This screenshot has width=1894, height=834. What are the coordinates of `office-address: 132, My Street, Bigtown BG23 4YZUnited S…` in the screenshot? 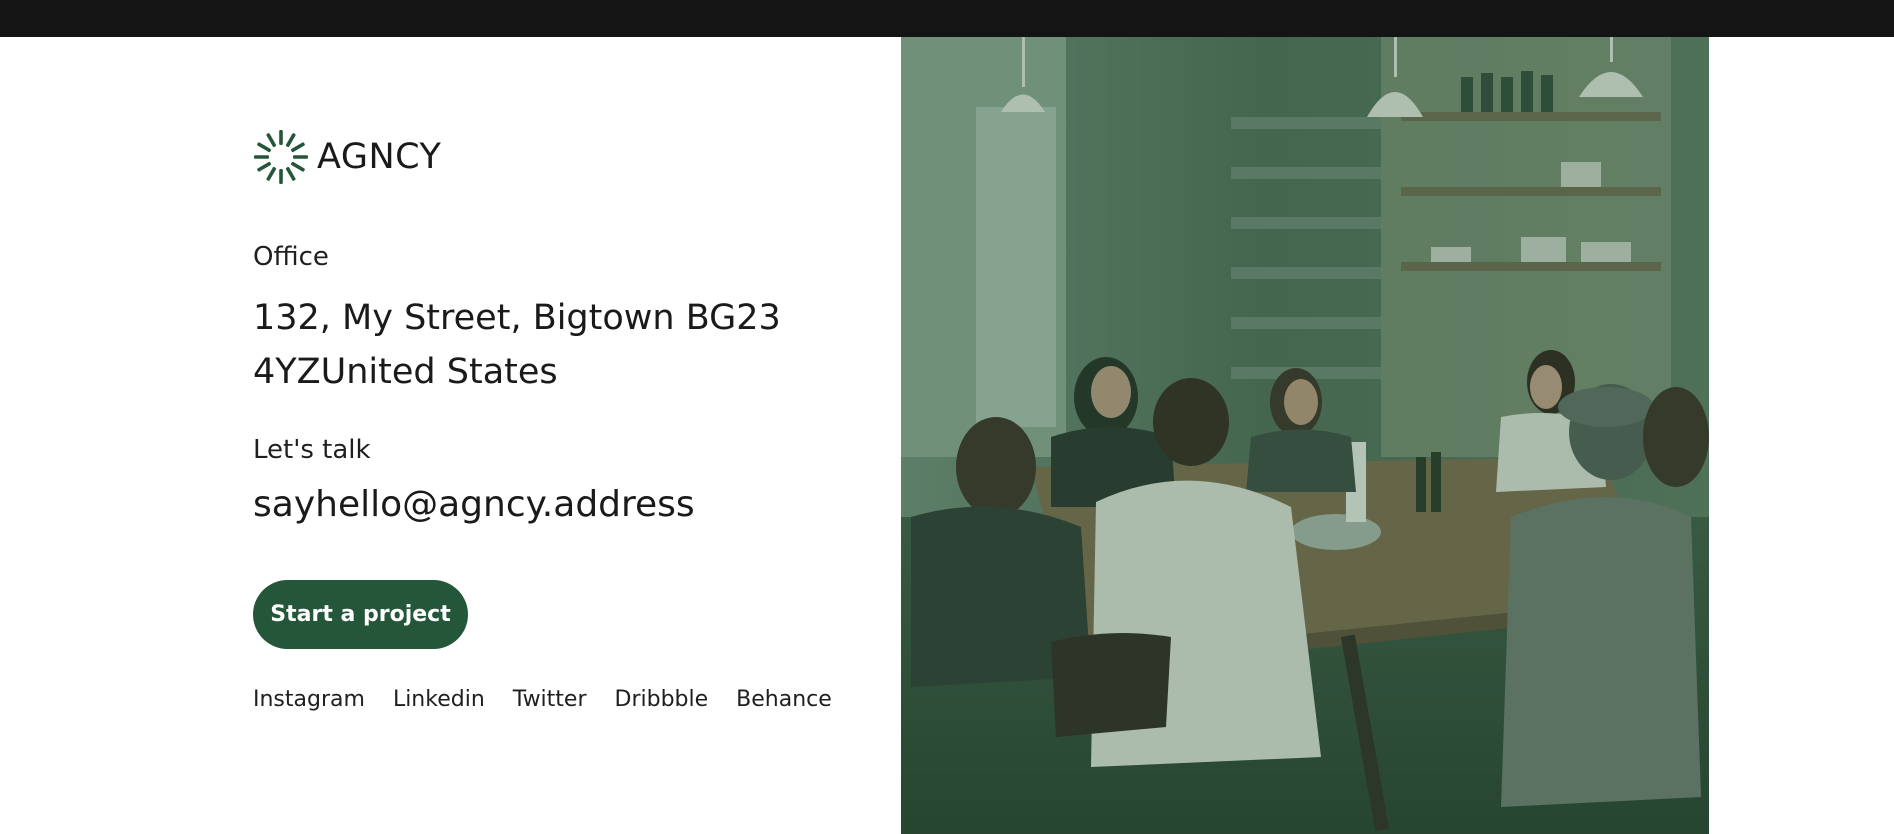 It's located at (517, 345).